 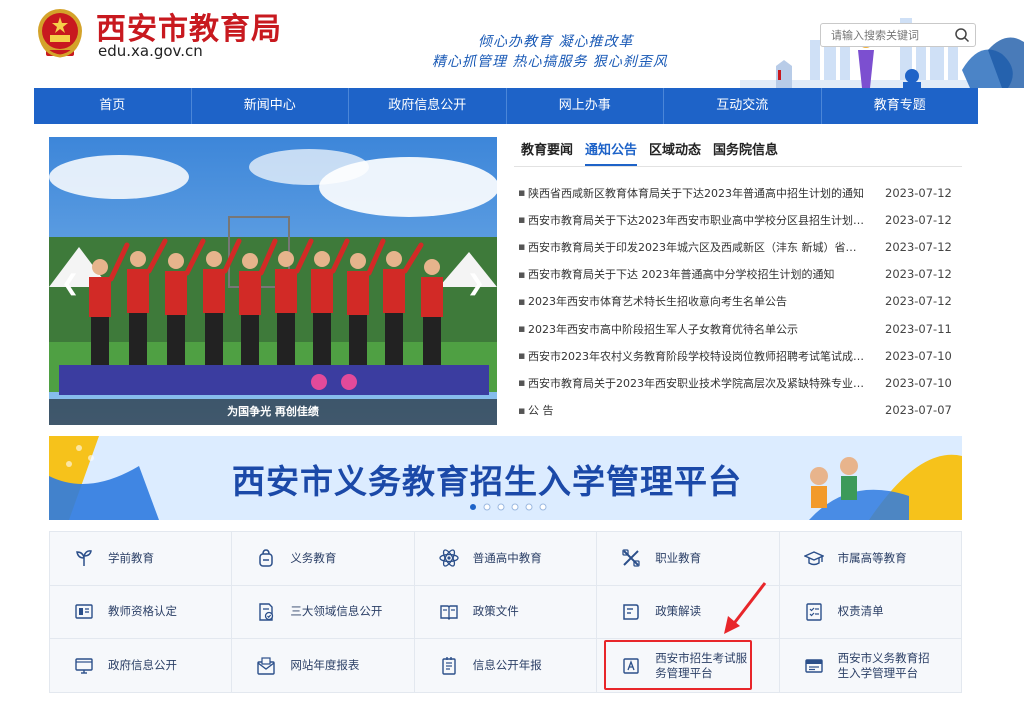 I want to click on enrollment-platform-banner: 西安市义务教育招生入学管理平台, so click(x=505, y=478).